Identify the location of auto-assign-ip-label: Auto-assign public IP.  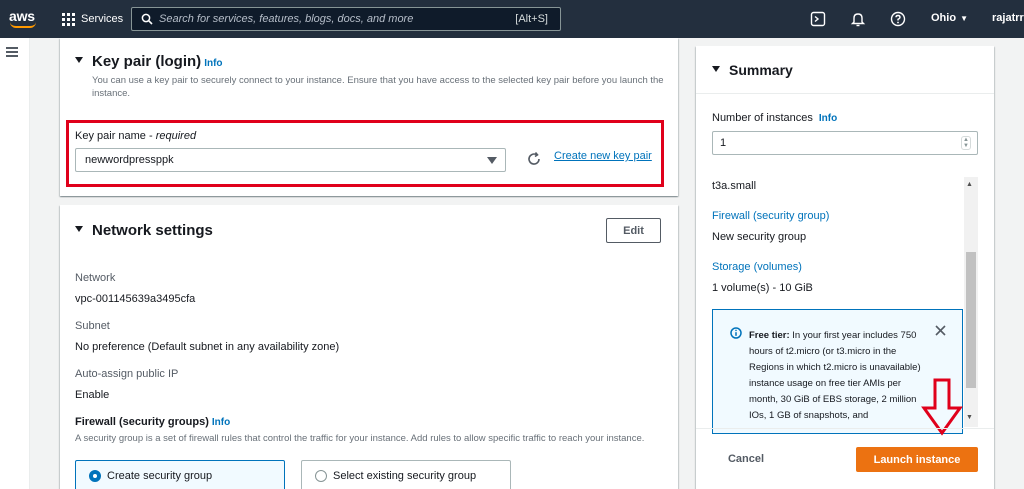
(127, 374).